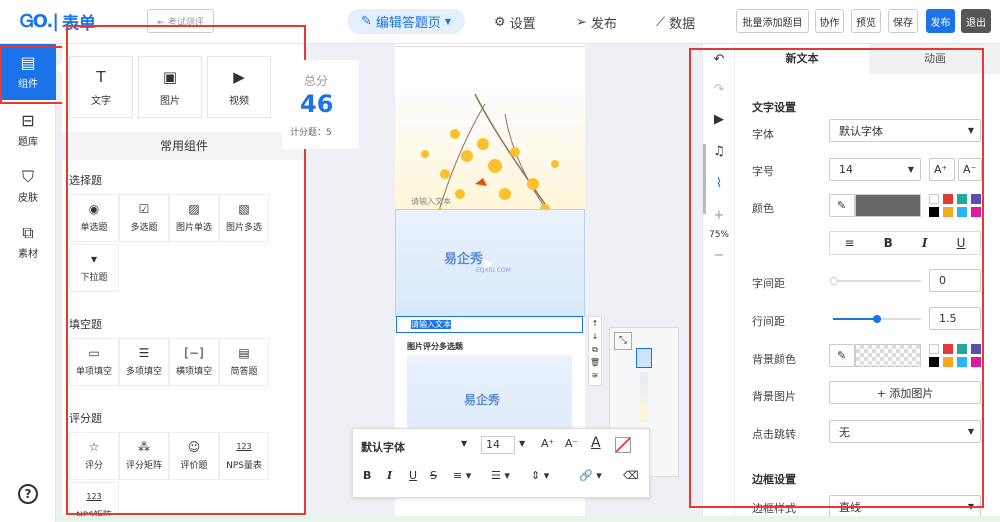 The width and height of the screenshot is (1000, 522). Describe the element at coordinates (482, 400) in the screenshot. I see `watermark-logo-2: 易企秀` at that location.